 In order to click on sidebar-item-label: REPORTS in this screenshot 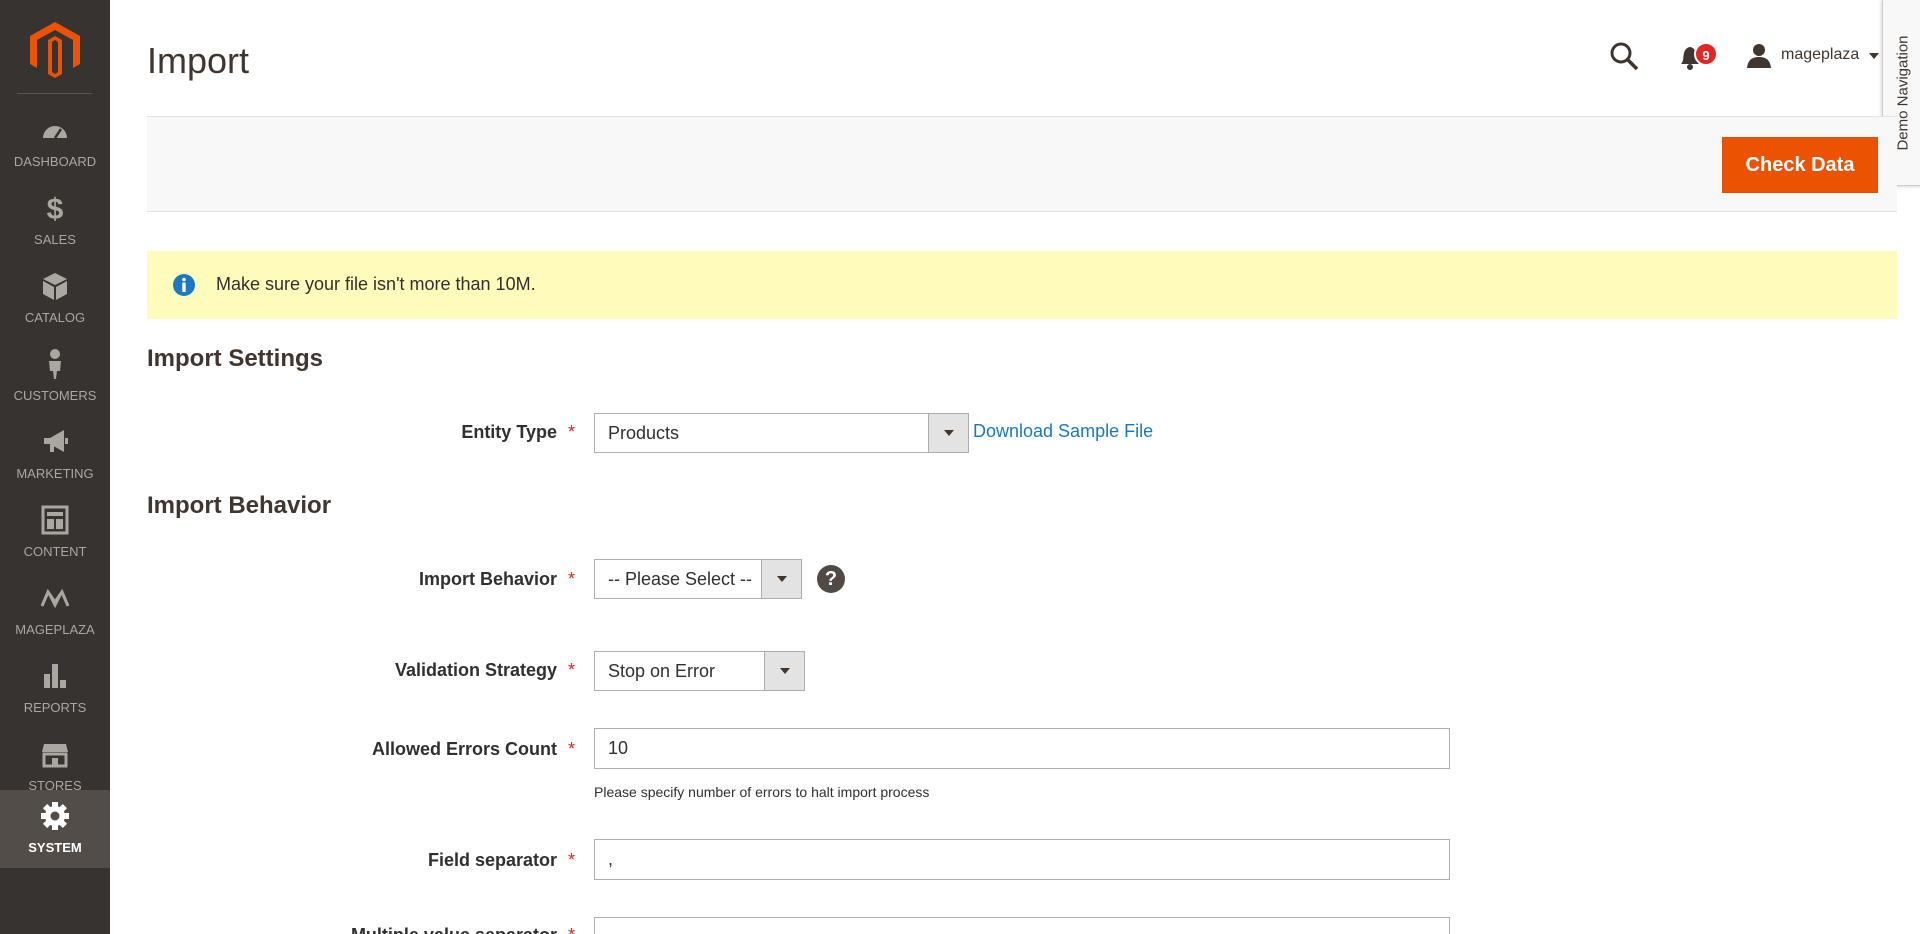, I will do `click(55, 707)`.